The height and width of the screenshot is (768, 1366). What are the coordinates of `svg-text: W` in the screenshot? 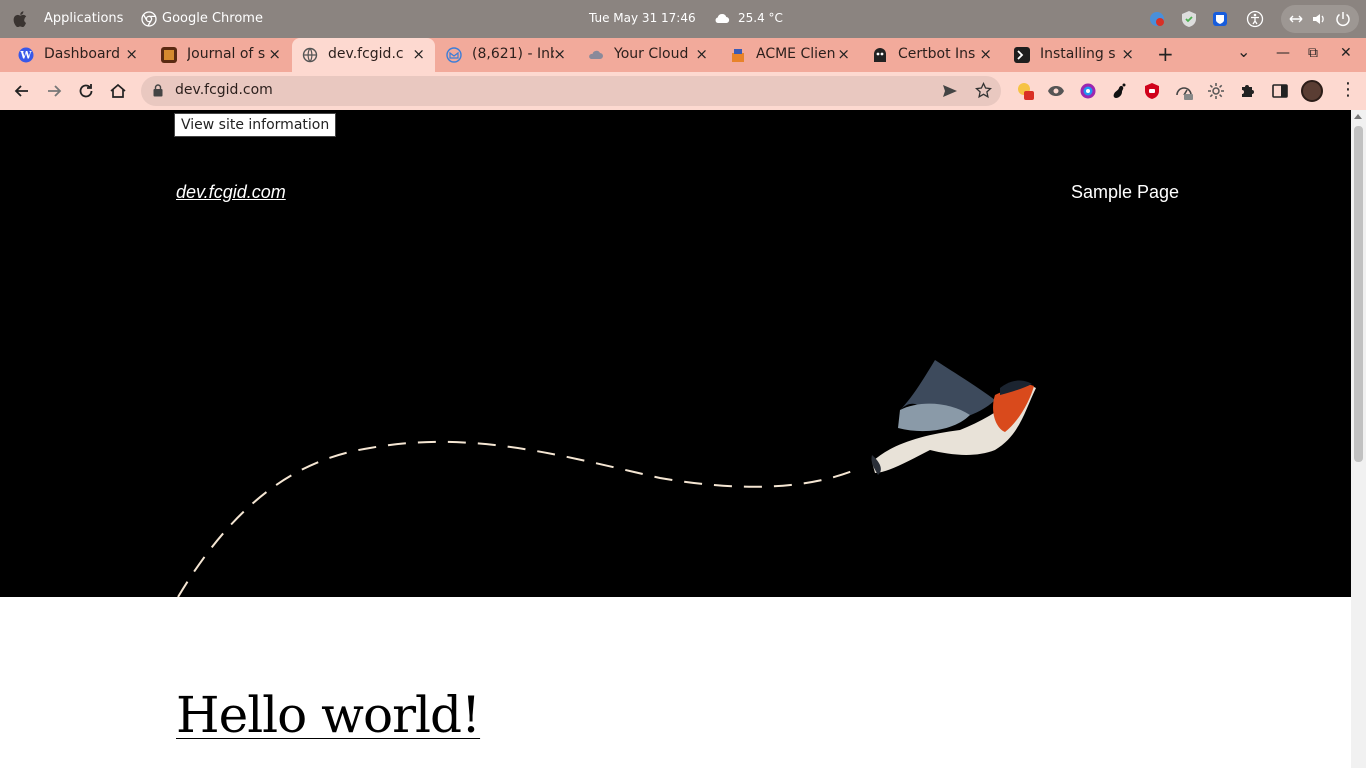 It's located at (25, 56).